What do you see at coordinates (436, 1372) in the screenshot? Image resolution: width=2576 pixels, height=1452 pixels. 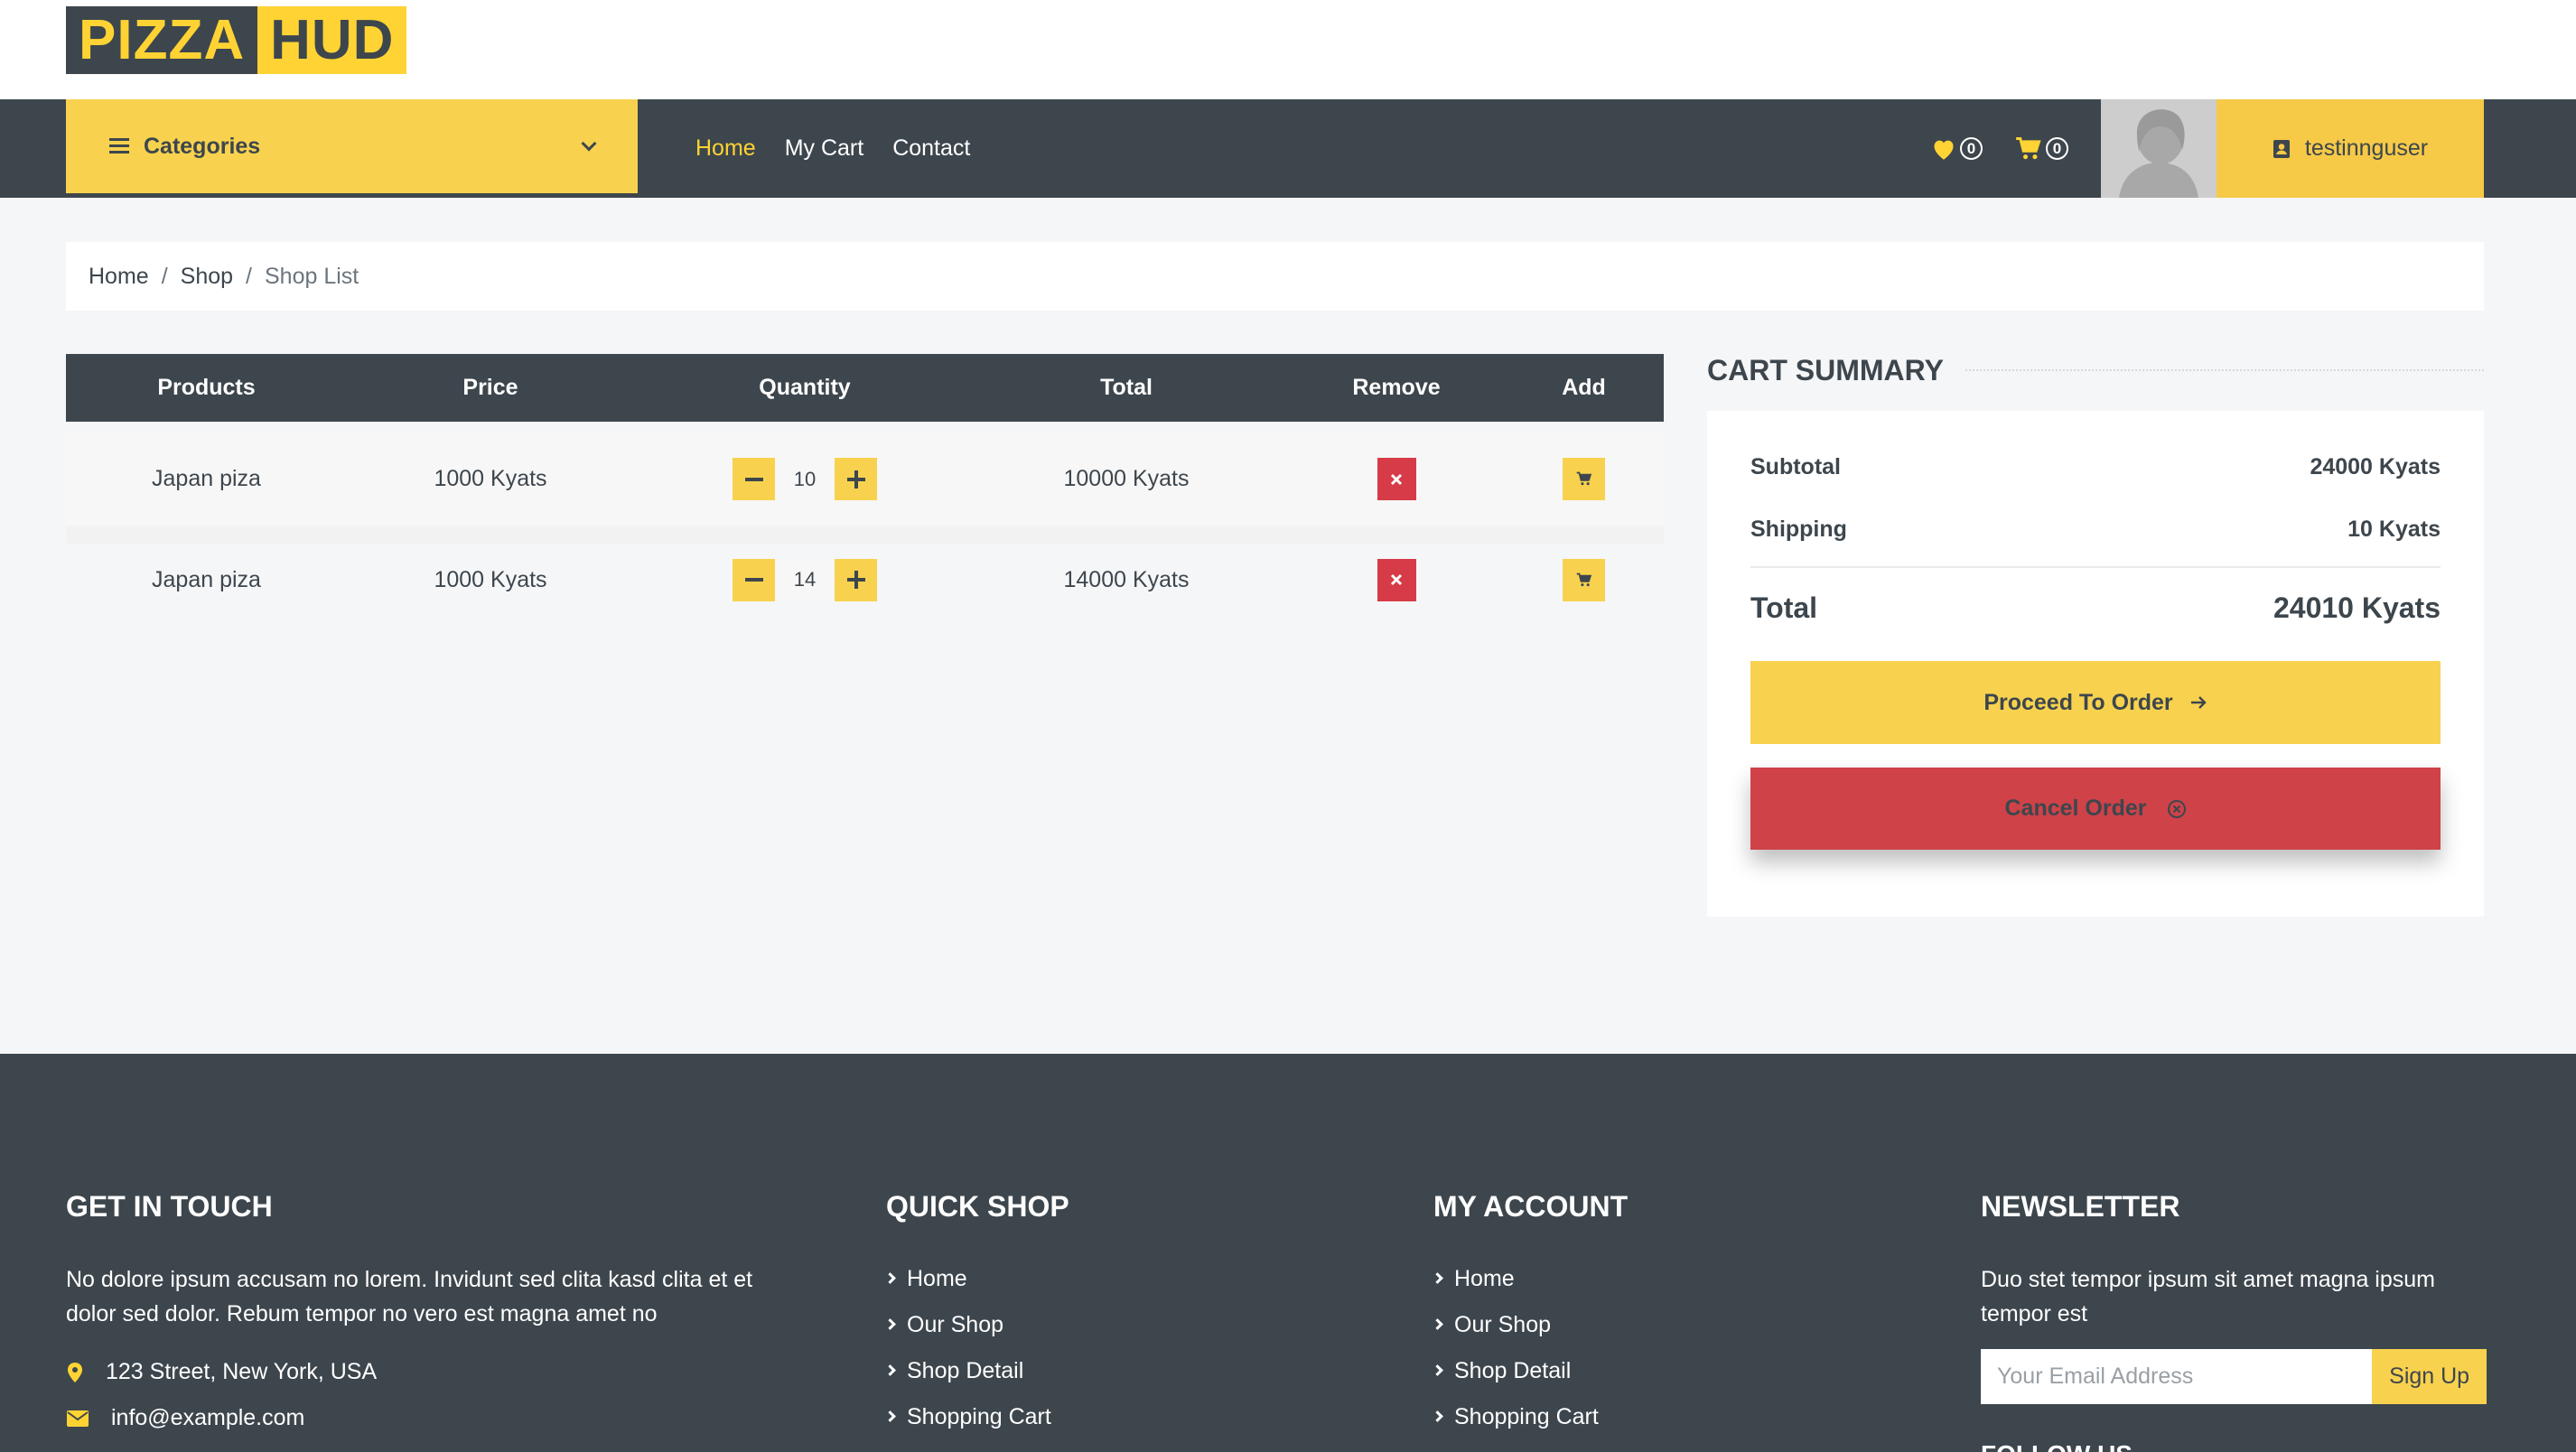 I see `address-row: 123 Street, New York, USA` at bounding box center [436, 1372].